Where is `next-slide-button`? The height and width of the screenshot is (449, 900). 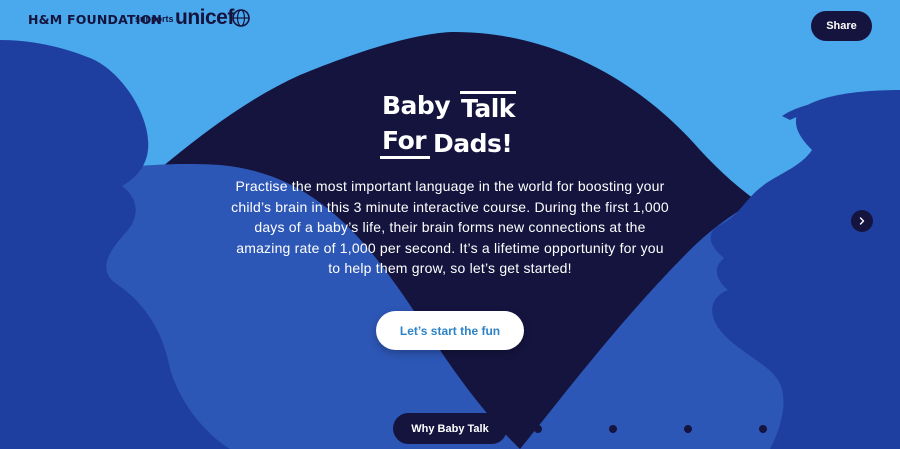 next-slide-button is located at coordinates (862, 221).